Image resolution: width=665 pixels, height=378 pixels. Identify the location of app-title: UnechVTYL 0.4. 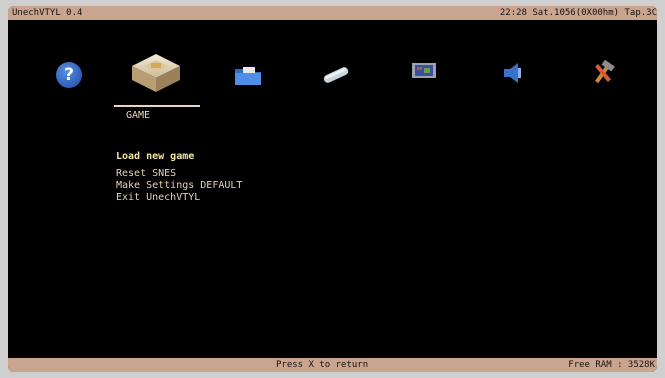
(47, 13).